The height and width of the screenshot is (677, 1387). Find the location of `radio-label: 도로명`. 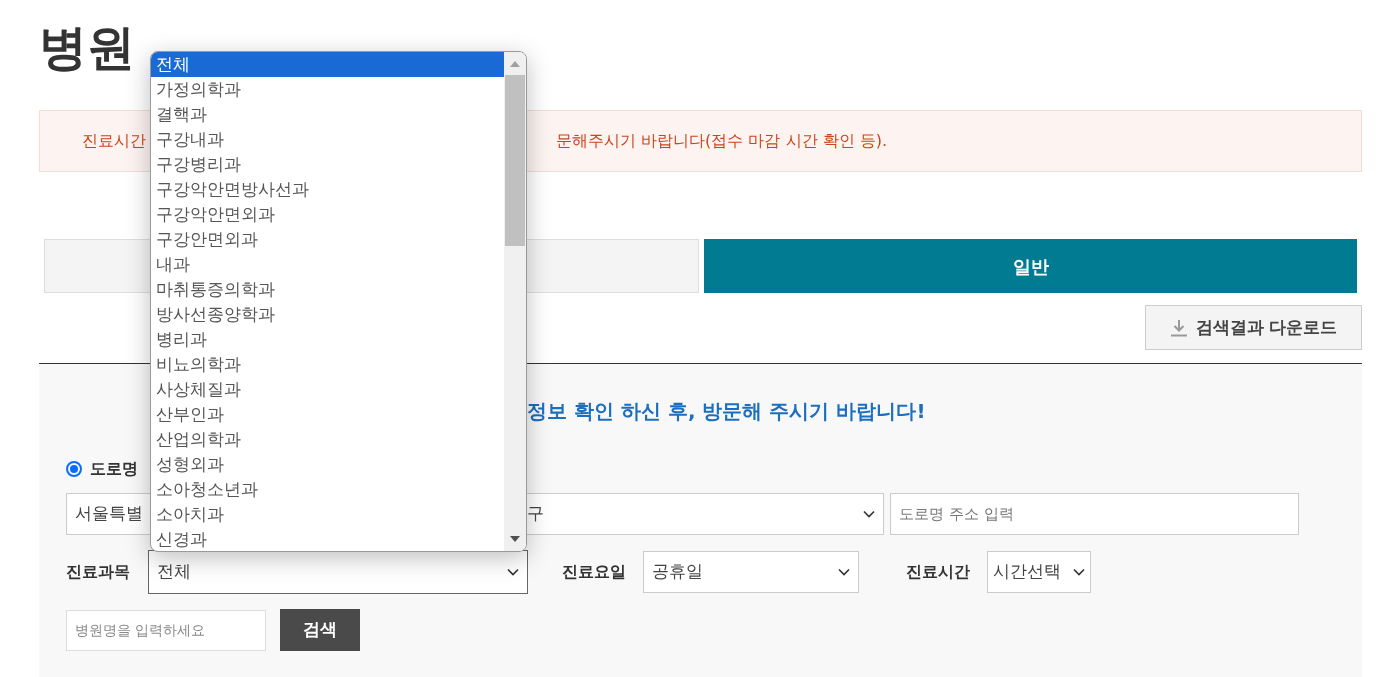

radio-label: 도로명 is located at coordinates (114, 469).